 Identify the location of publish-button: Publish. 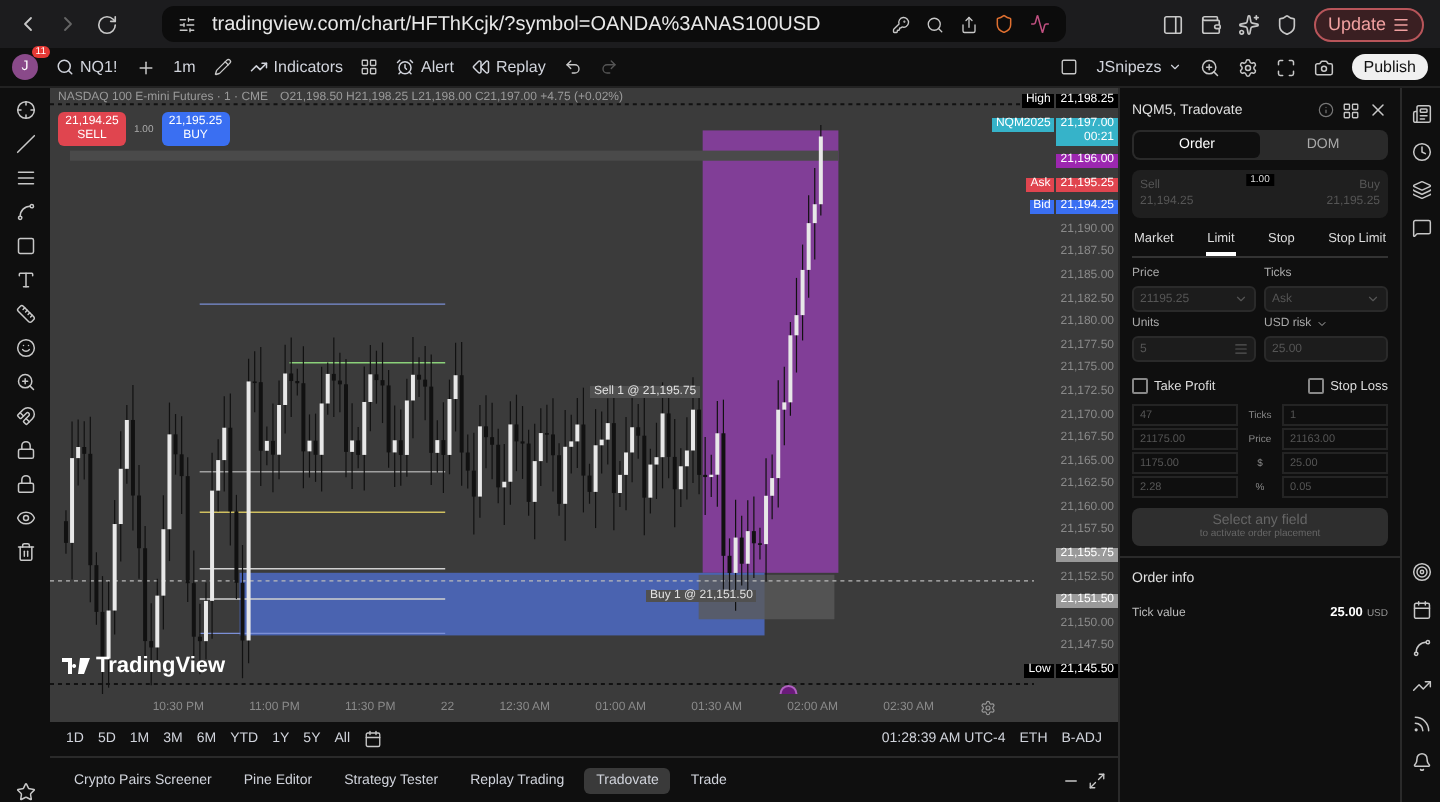
(1389, 67).